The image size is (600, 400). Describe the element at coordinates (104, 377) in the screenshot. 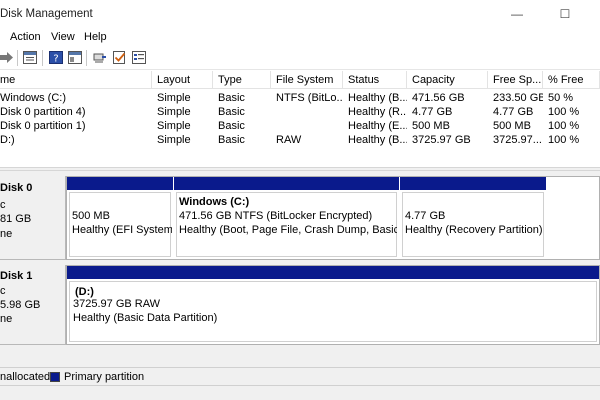

I see `legend-primary-label: Primary partition` at that location.